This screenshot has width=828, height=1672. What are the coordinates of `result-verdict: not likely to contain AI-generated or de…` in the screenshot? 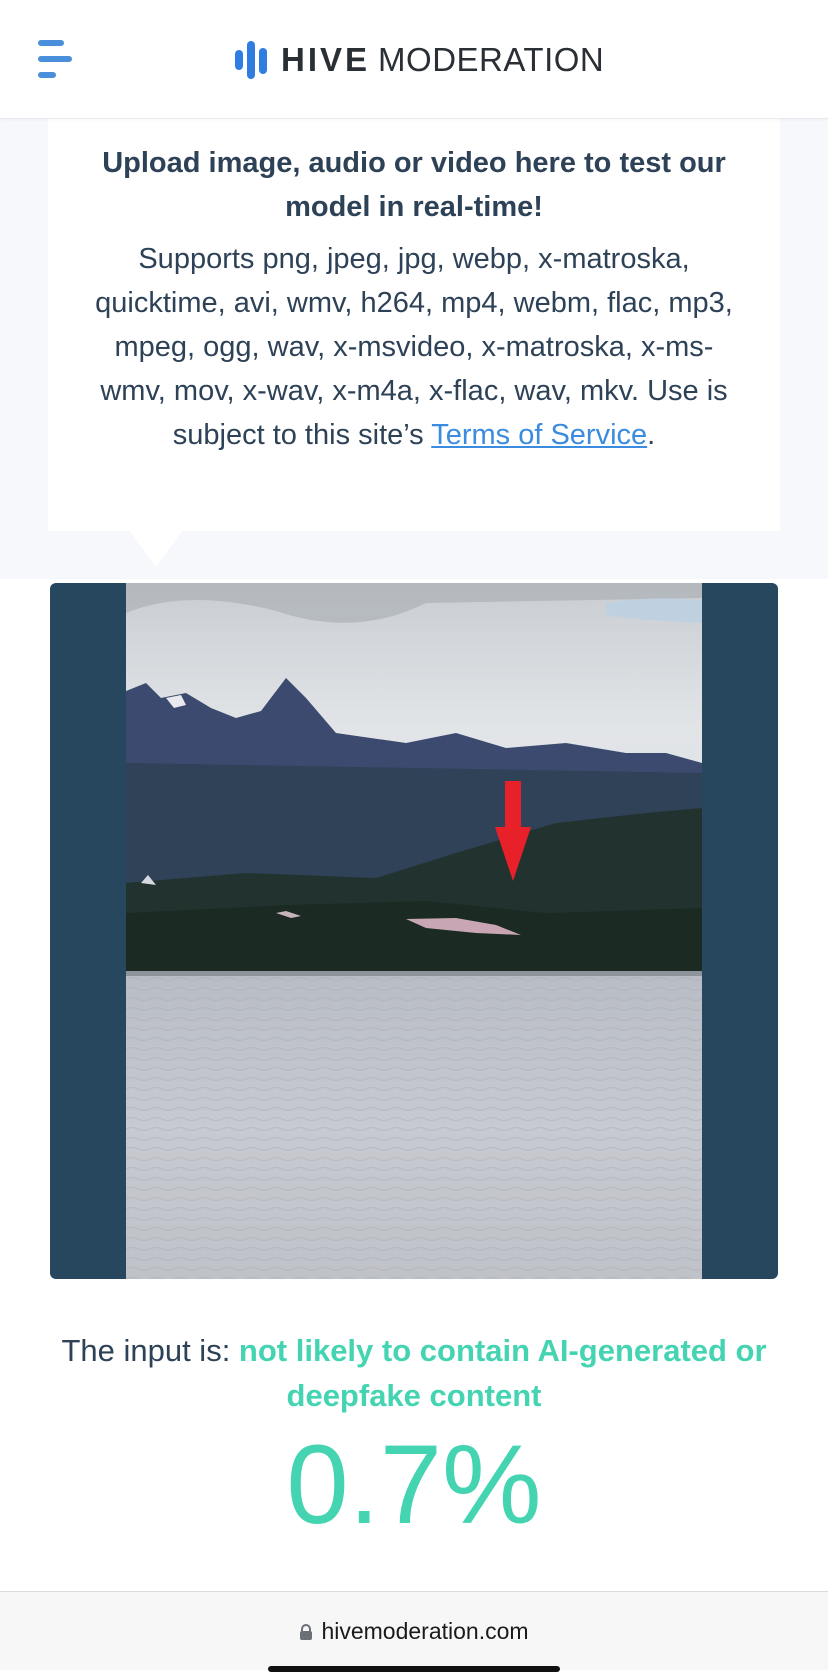 It's located at (502, 1373).